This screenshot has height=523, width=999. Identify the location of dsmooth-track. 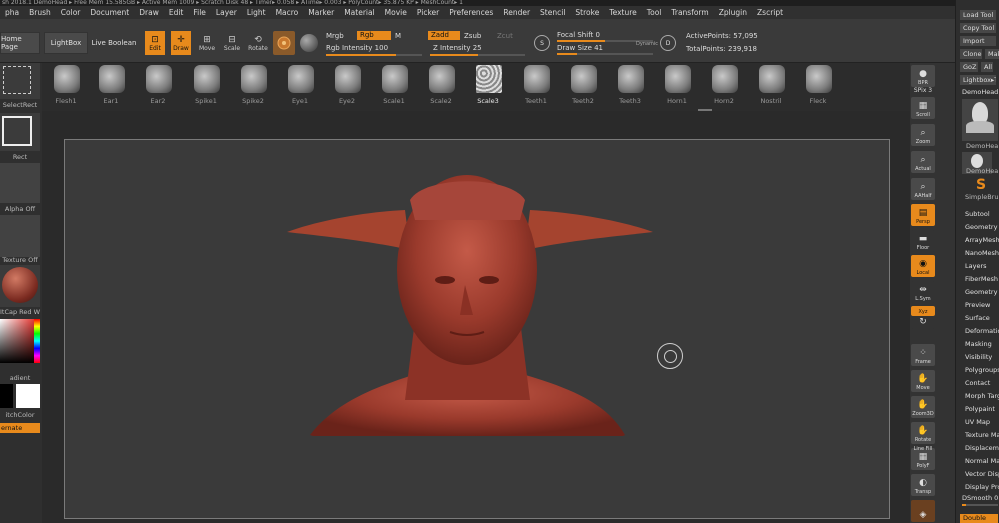
(980, 505).